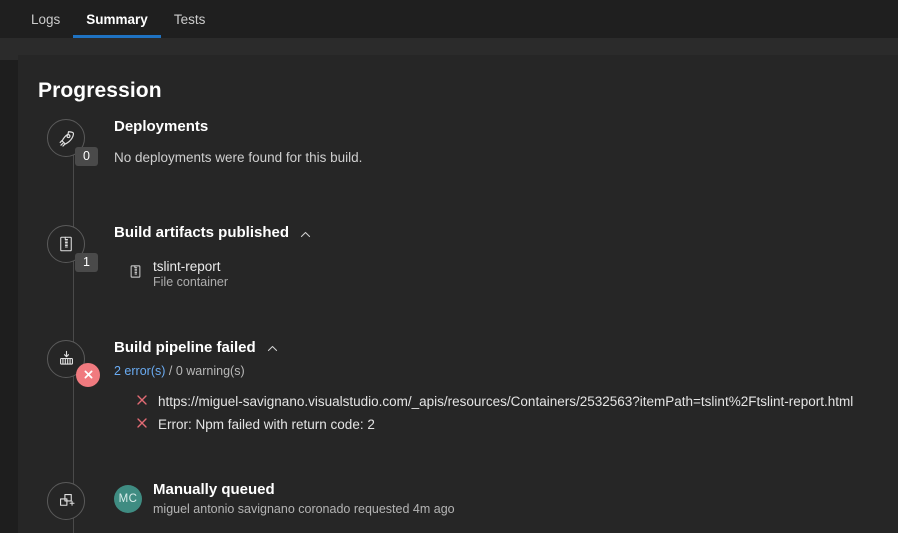 The width and height of the screenshot is (898, 533). I want to click on tab-tests: Tests, so click(190, 19).